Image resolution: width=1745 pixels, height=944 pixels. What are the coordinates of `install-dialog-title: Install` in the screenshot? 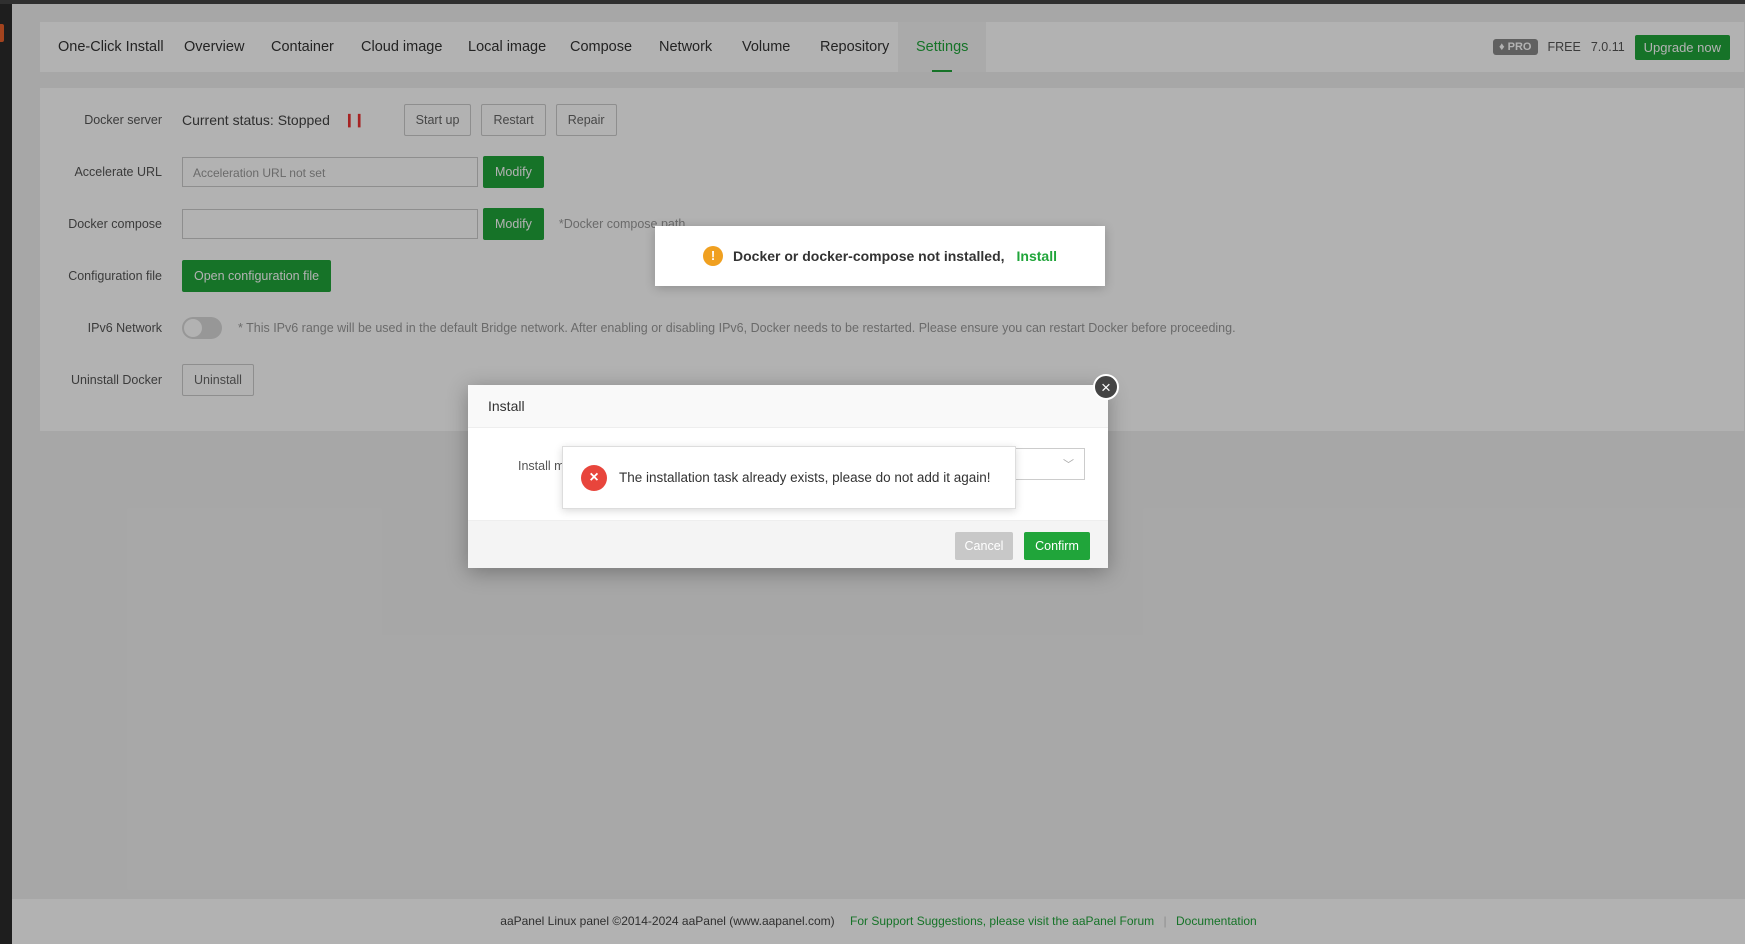 It's located at (788, 406).